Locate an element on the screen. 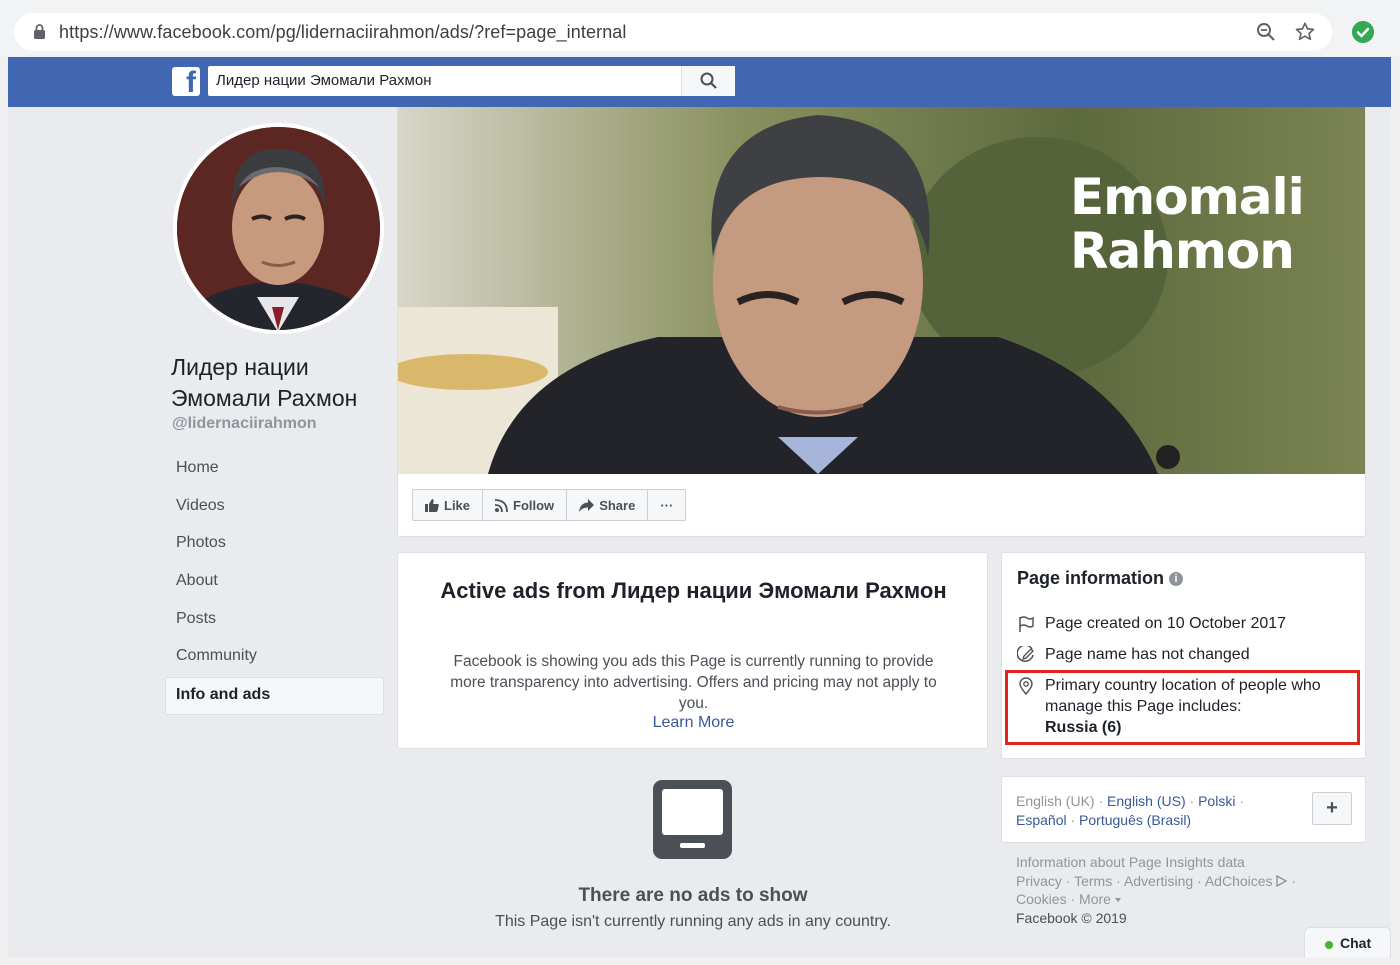 The height and width of the screenshot is (965, 1400). no-ads-title: There are no ads to show is located at coordinates (693, 895).